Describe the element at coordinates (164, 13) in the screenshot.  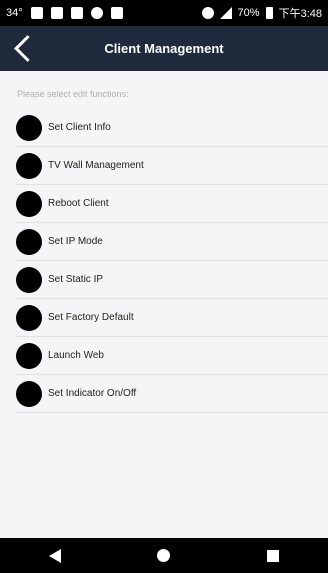
I see `status-bar: 34° 70% 下午3:48` at that location.